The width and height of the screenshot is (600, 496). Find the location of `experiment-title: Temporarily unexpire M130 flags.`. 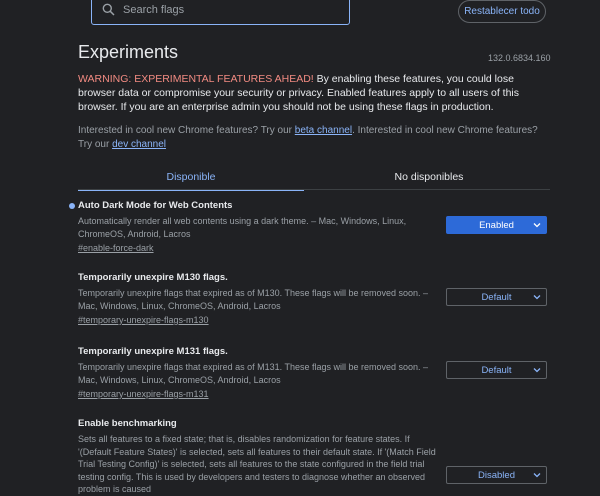

experiment-title: Temporarily unexpire M130 flags. is located at coordinates (153, 277).